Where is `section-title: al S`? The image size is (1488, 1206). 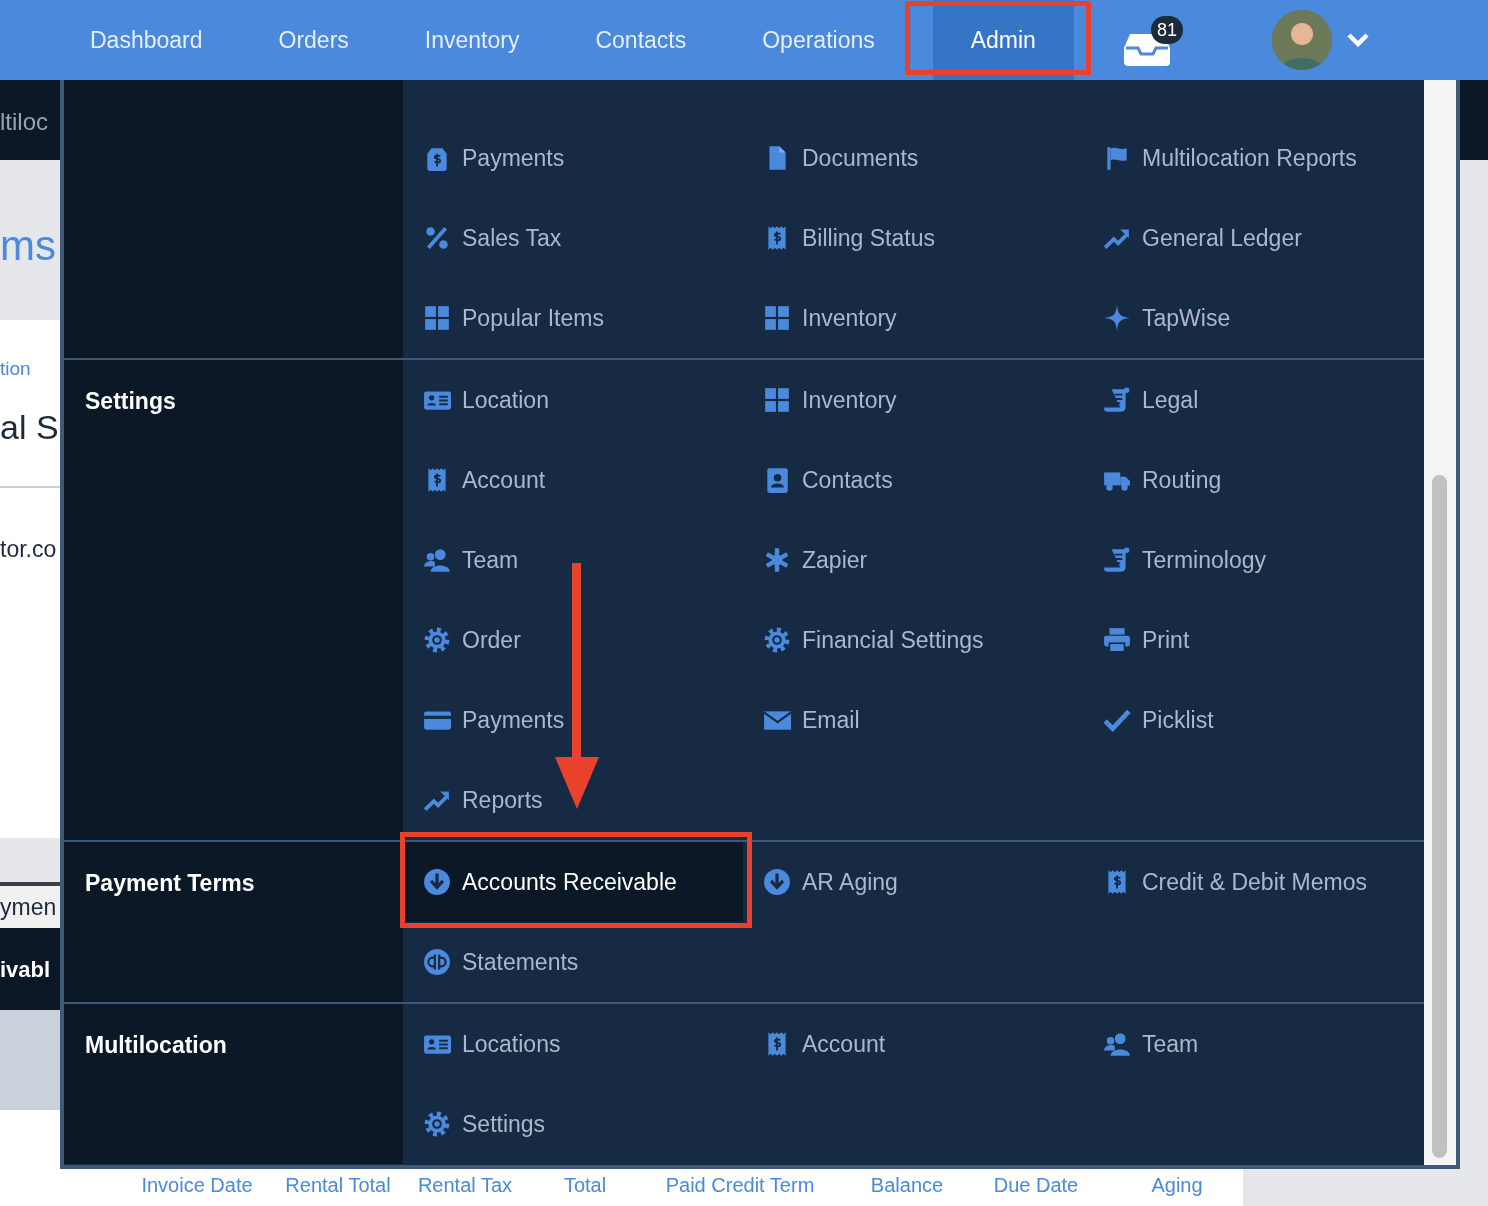
section-title: al S is located at coordinates (29, 427).